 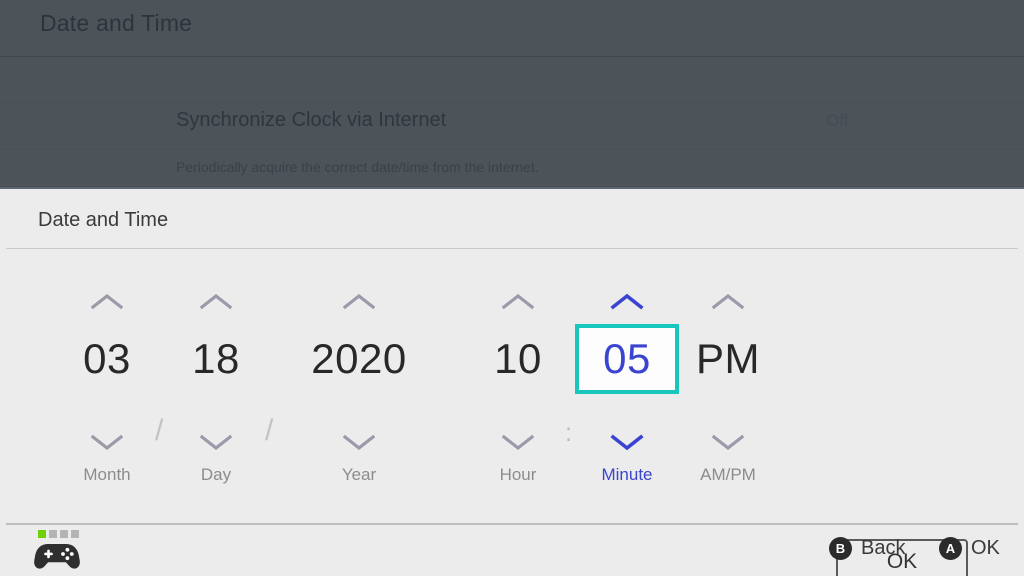 What do you see at coordinates (359, 474) in the screenshot?
I see `year-label: Year` at bounding box center [359, 474].